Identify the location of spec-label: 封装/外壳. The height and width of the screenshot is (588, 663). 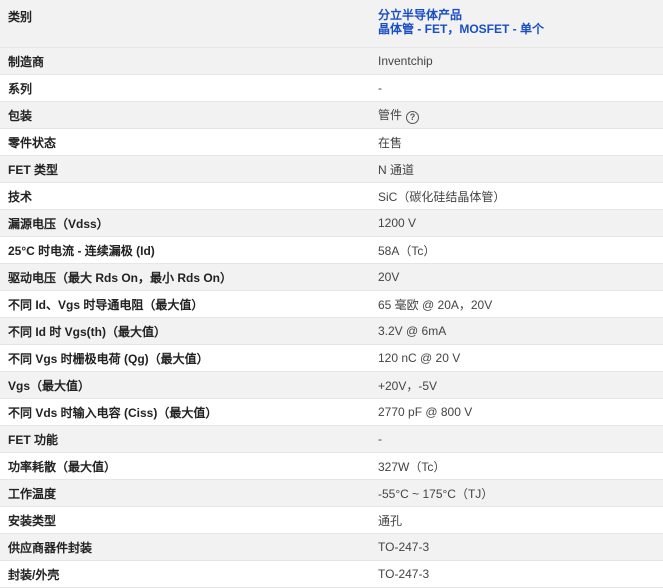
(186, 574).